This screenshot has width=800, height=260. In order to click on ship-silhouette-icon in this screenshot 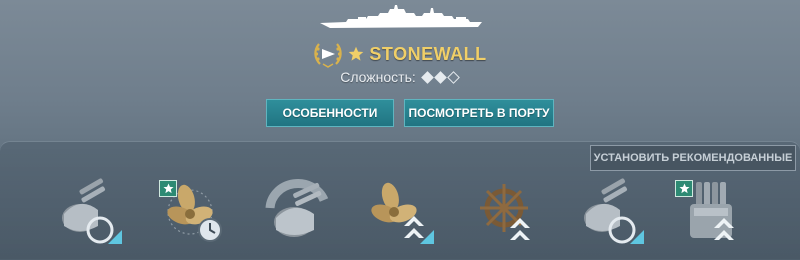, I will do `click(401, 16)`.